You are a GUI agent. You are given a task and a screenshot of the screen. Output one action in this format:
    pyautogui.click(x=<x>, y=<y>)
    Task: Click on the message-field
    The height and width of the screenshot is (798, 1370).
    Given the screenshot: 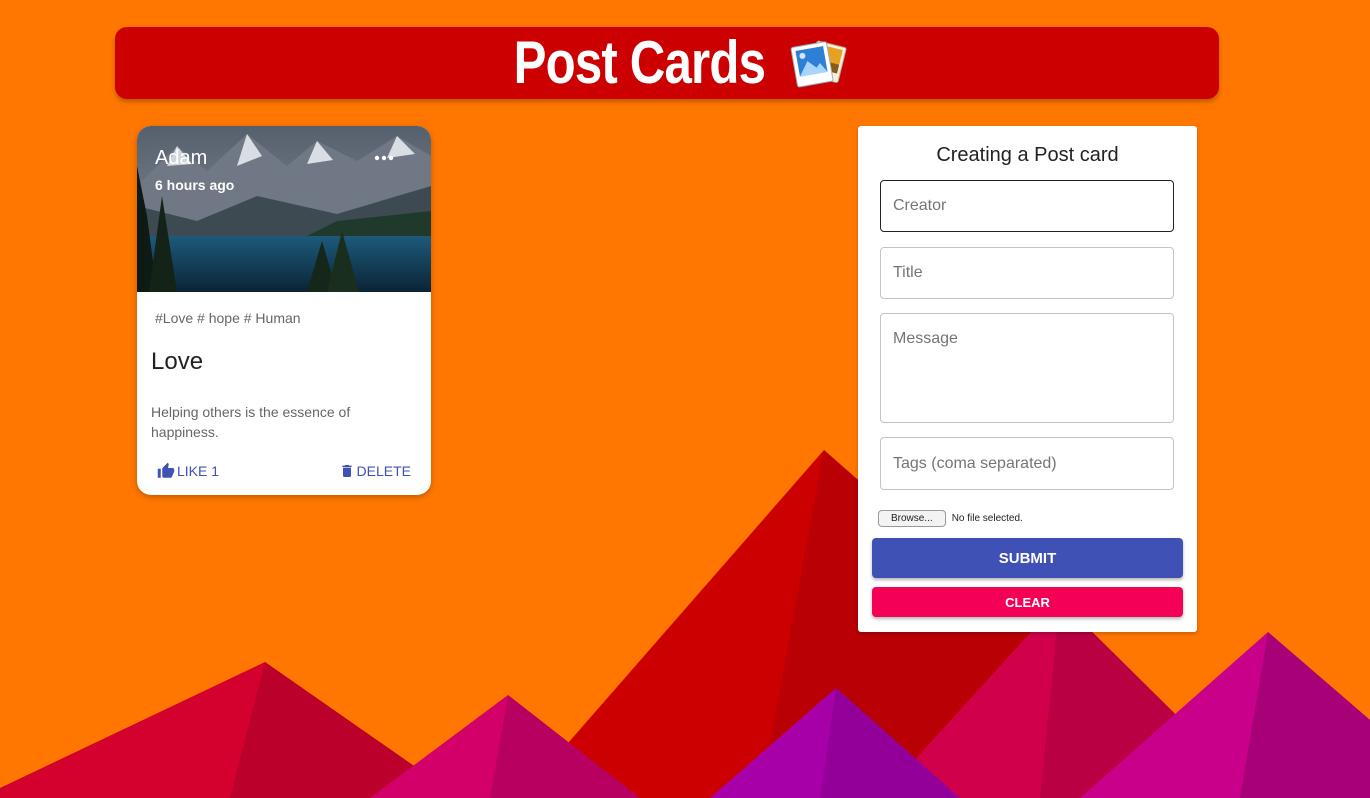 What is the action you would take?
    pyautogui.click(x=1027, y=368)
    